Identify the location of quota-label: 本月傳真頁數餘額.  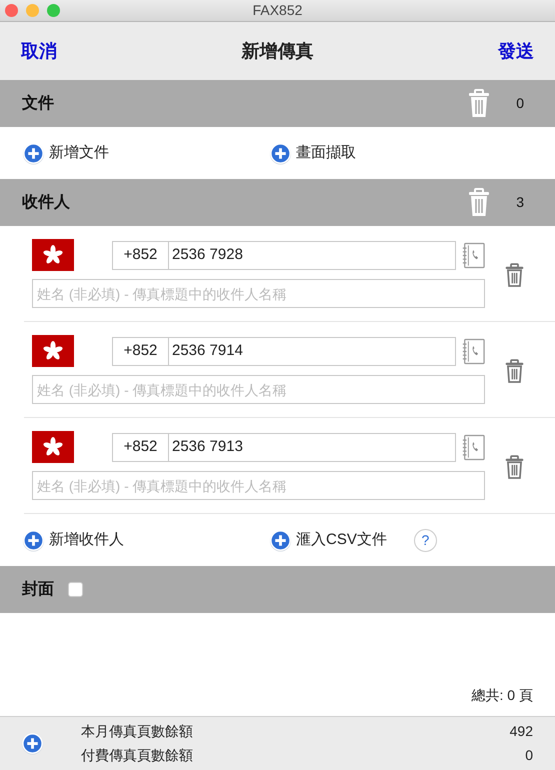
(137, 731).